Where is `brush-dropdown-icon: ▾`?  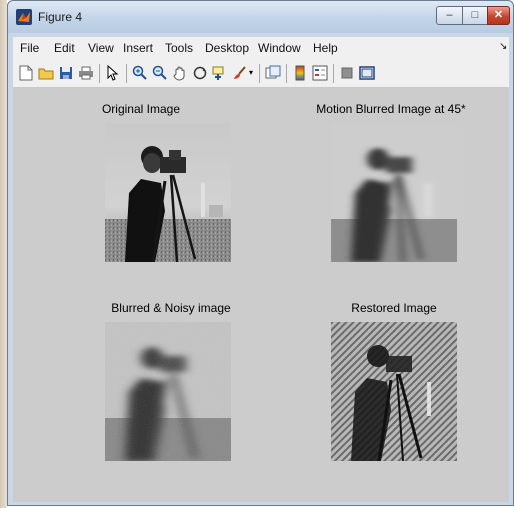
brush-dropdown-icon: ▾ is located at coordinates (251, 73).